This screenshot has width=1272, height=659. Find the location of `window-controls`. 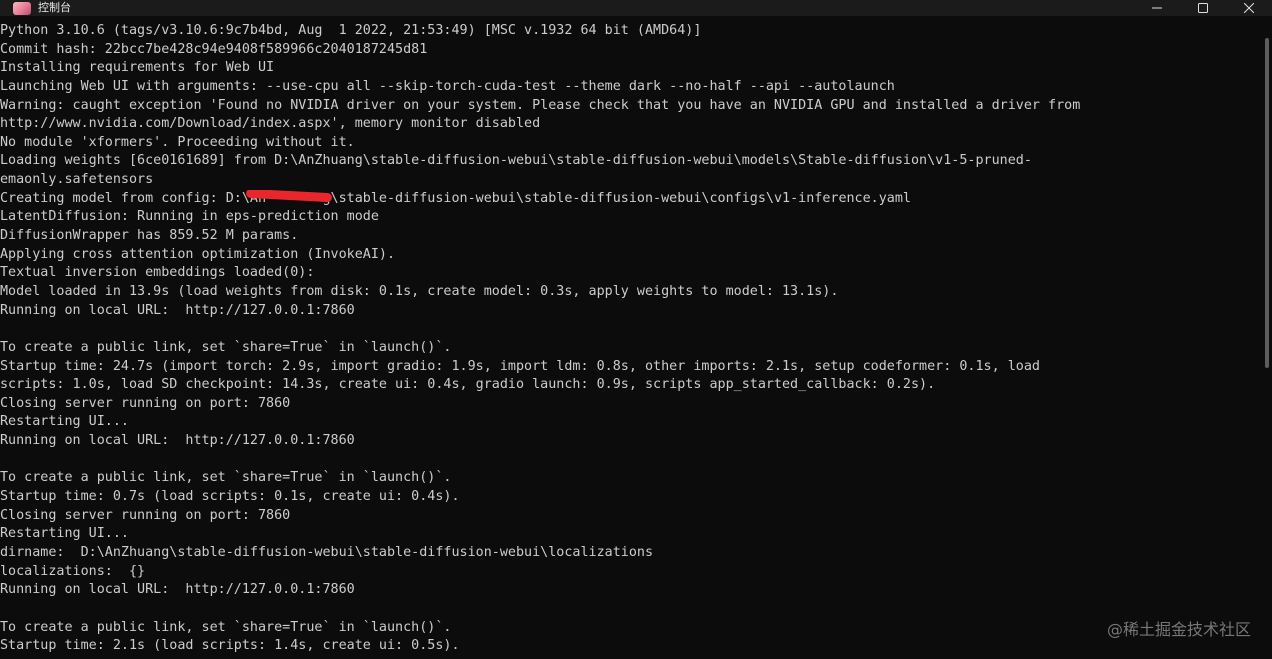

window-controls is located at coordinates (1203, 8).